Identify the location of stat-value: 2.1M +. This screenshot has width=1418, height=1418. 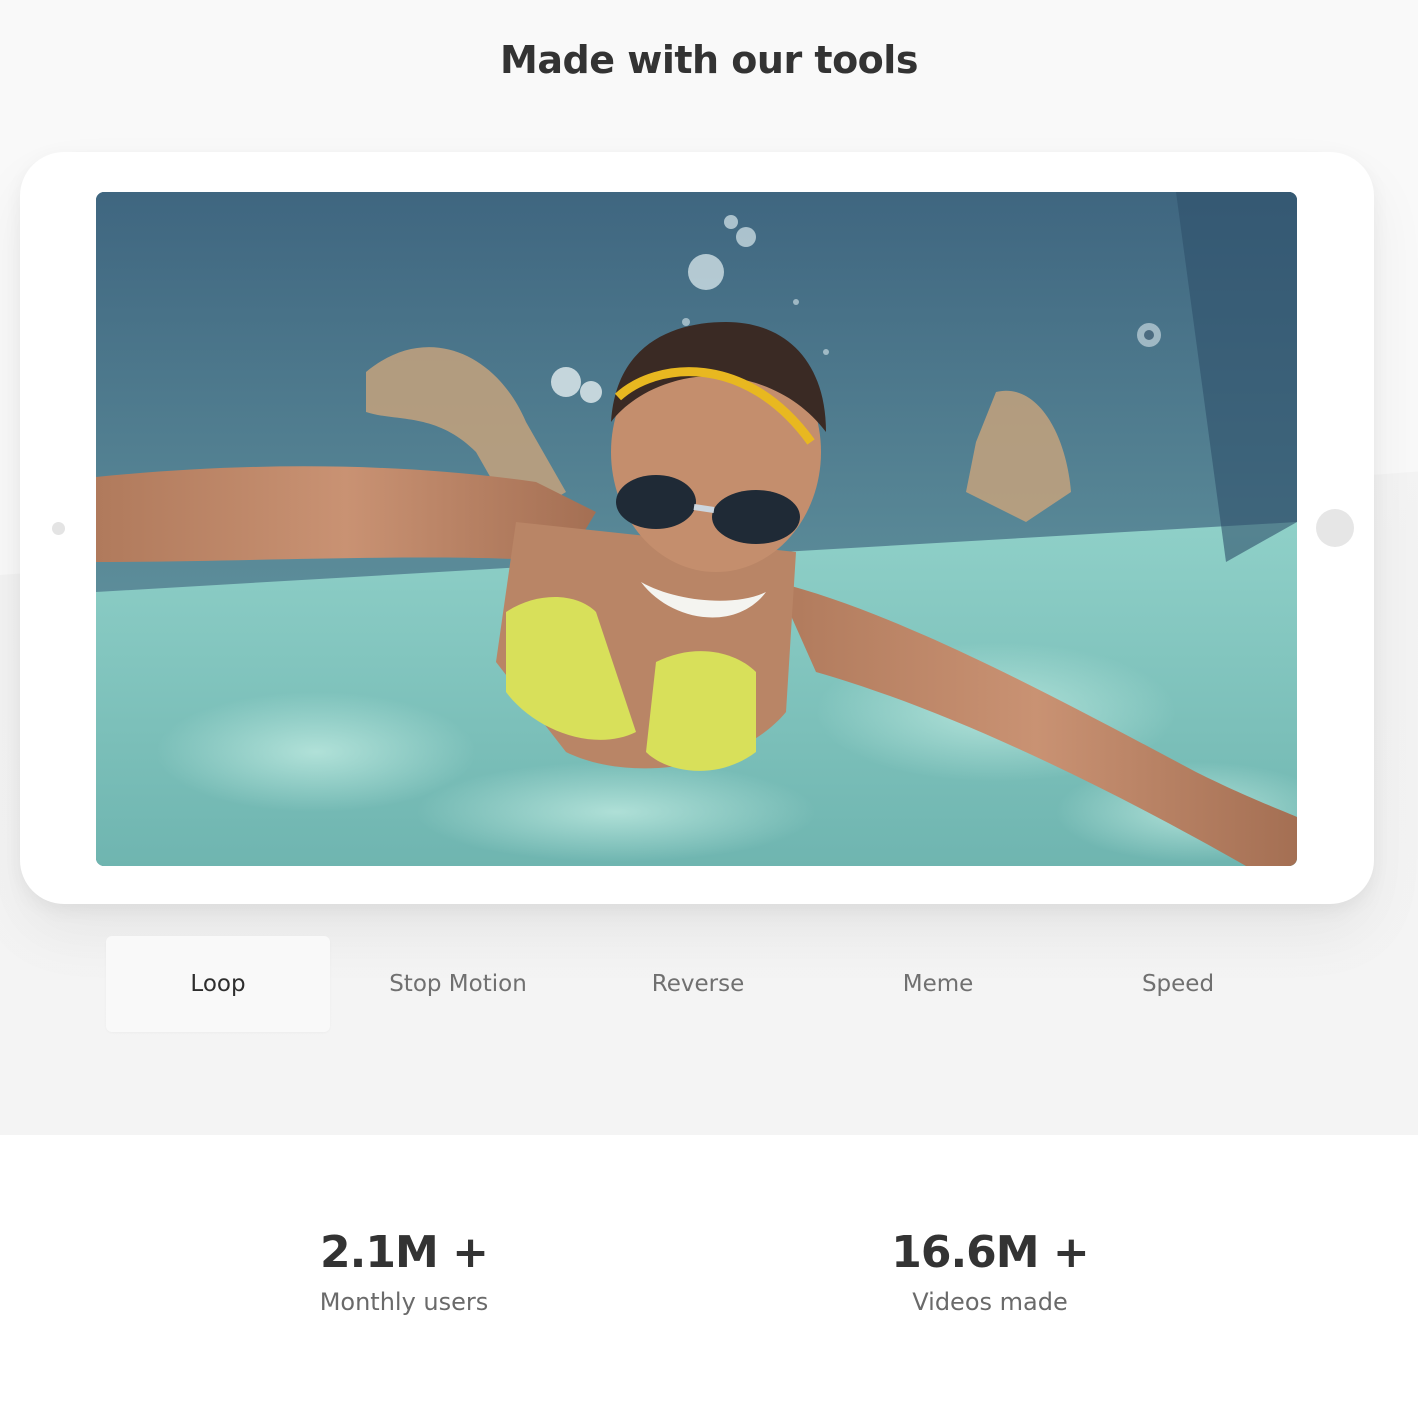
(404, 1252).